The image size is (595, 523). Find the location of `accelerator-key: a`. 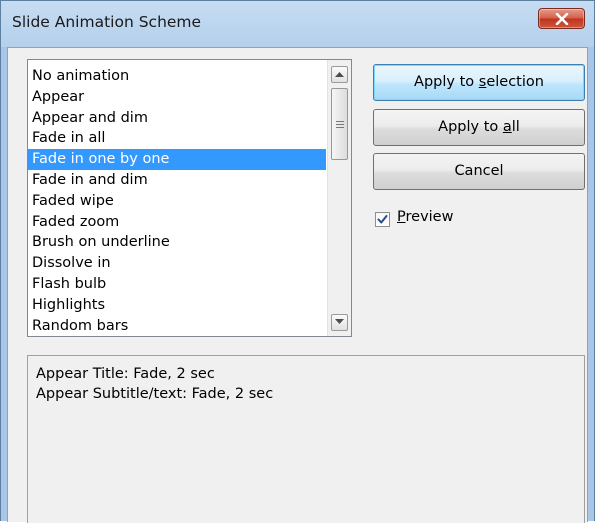

accelerator-key: a is located at coordinates (507, 127).